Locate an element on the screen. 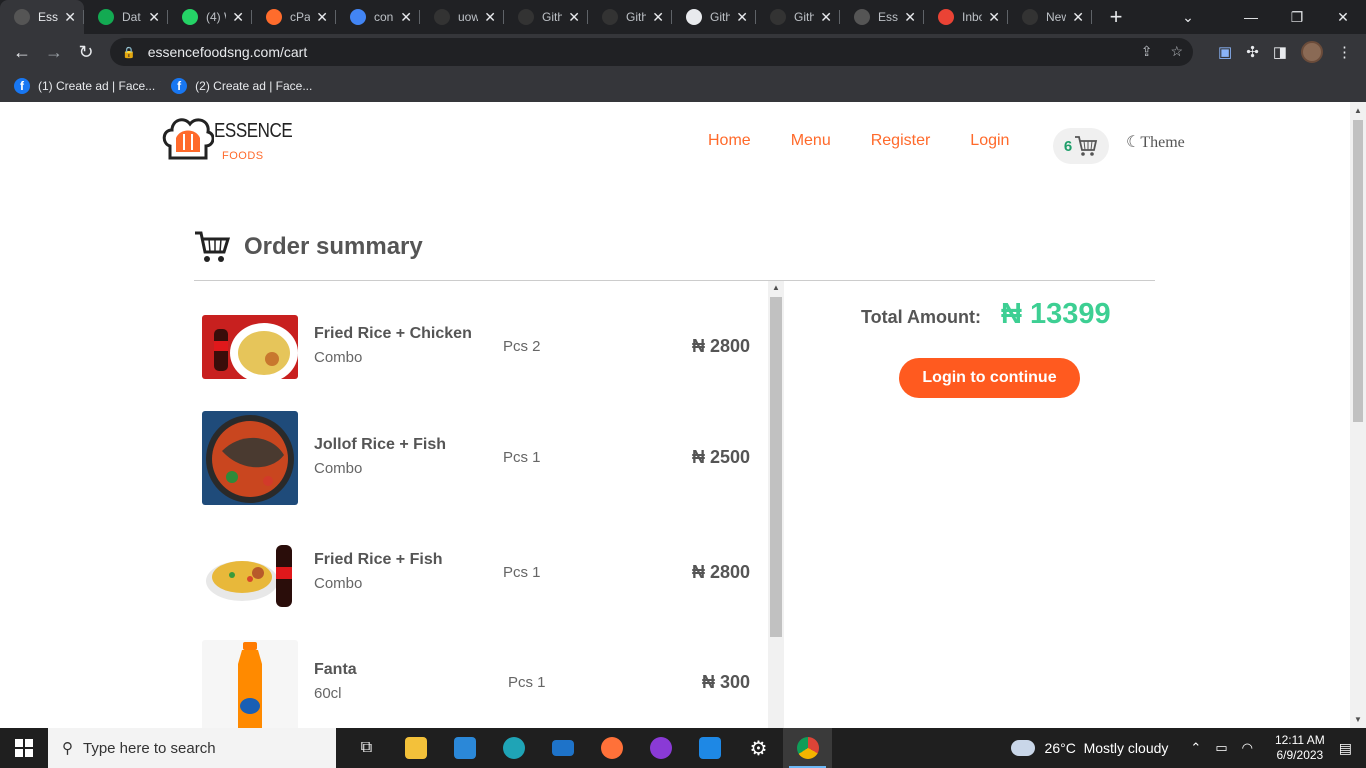  app-icon is located at coordinates (660, 748).